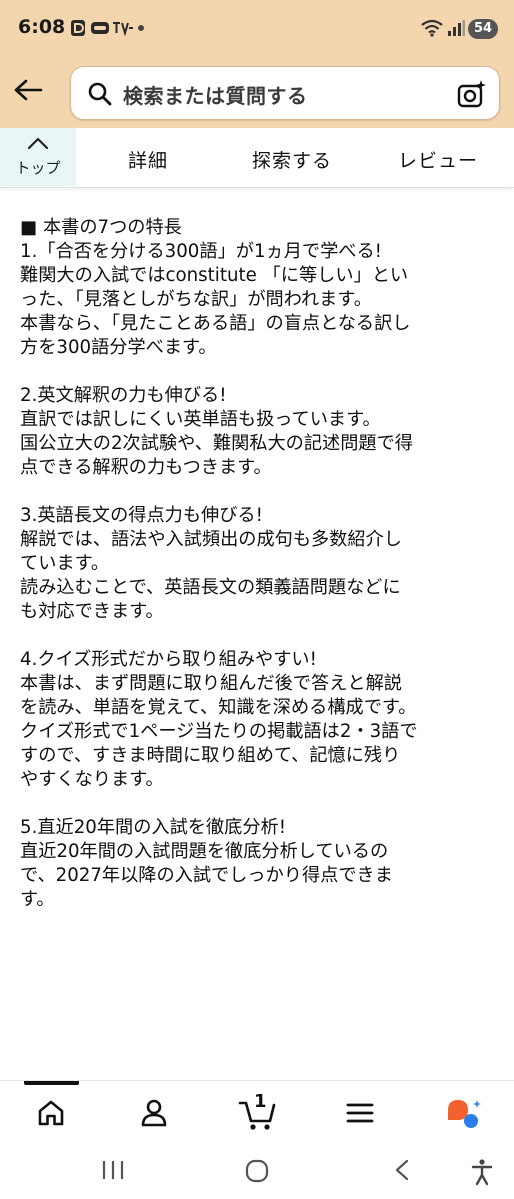 The width and height of the screenshot is (514, 1199). I want to click on active-tab-indicator, so click(51, 1083).